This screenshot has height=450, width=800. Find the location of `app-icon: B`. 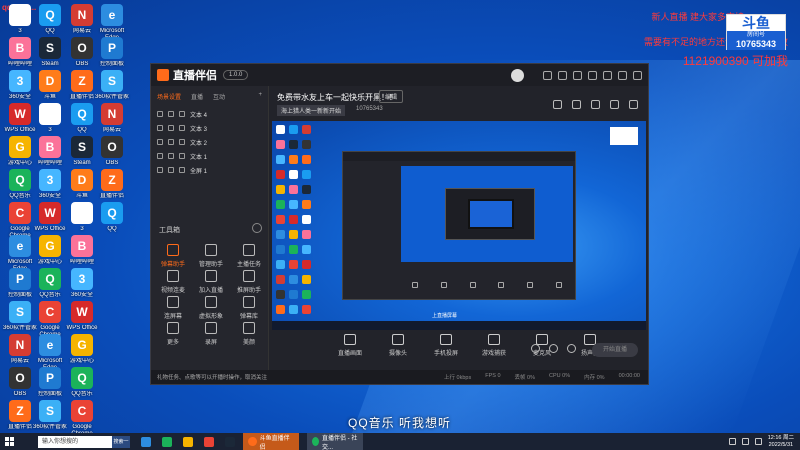

app-icon: B is located at coordinates (20, 48).